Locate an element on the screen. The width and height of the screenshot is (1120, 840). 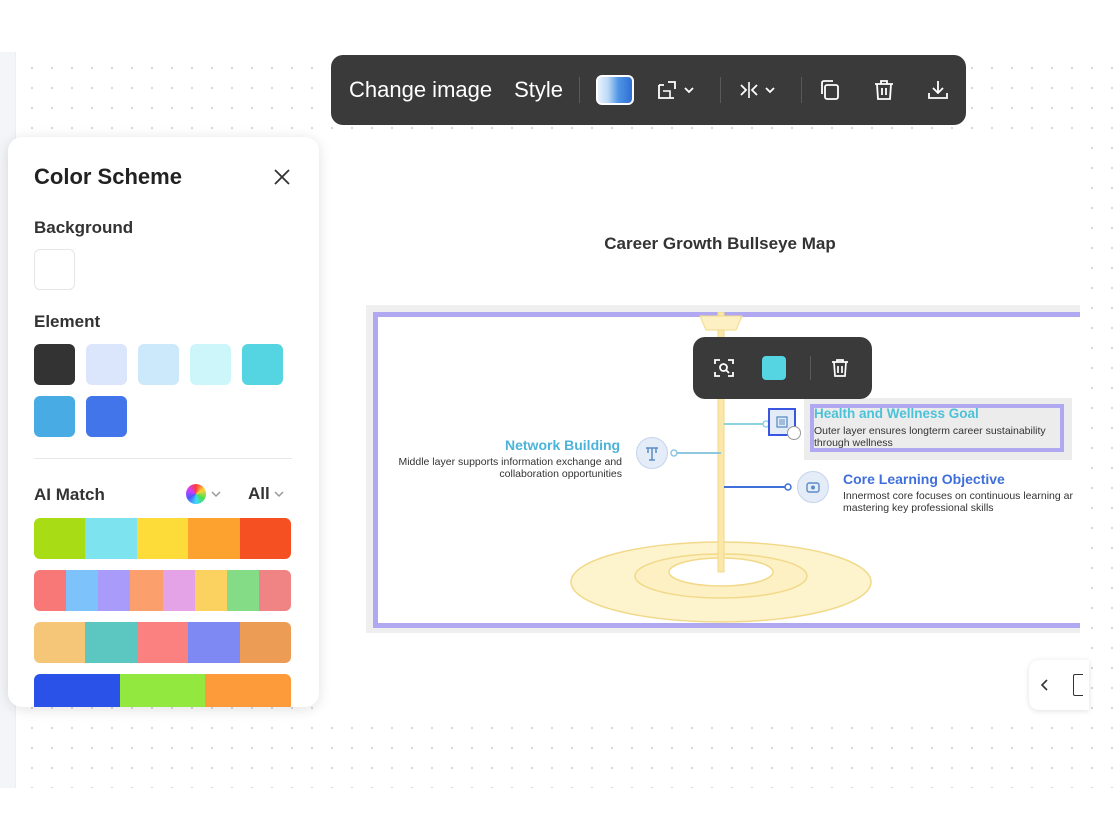
all-filter-dropdown: All is located at coordinates (267, 494).